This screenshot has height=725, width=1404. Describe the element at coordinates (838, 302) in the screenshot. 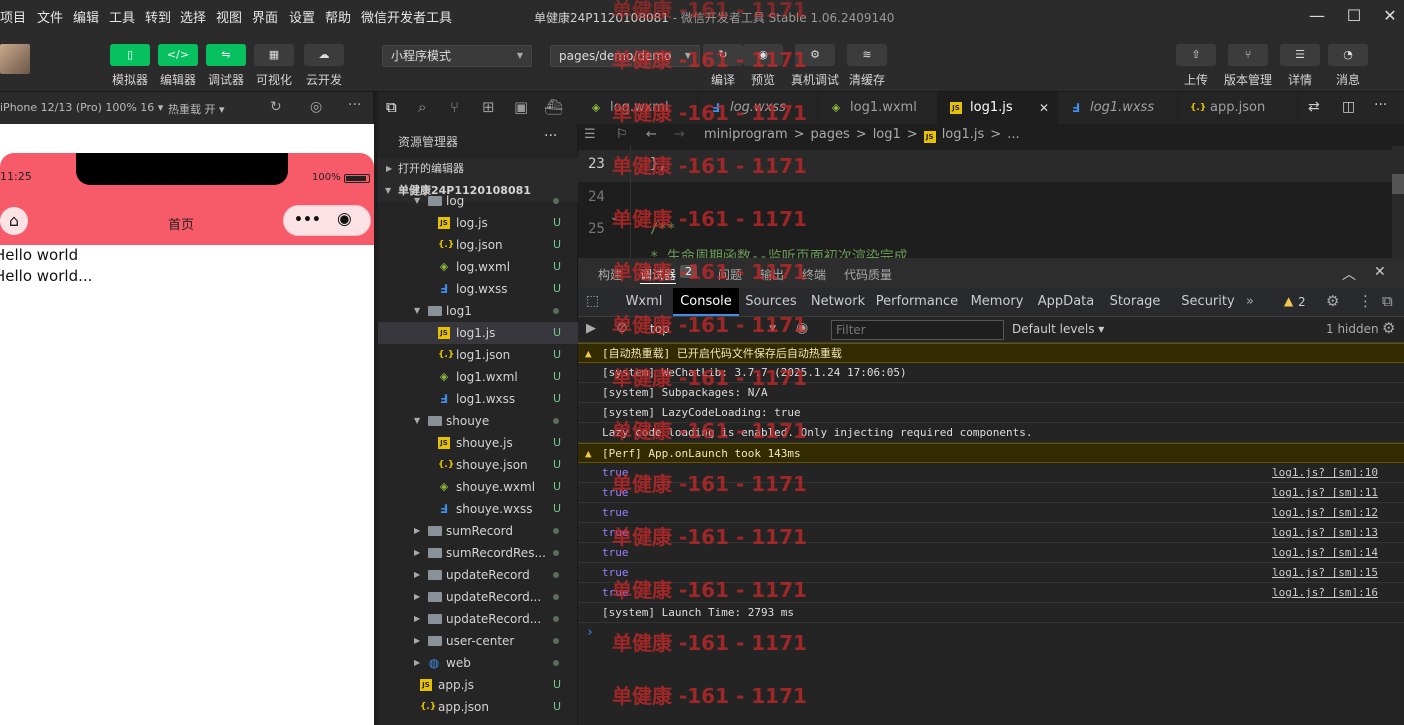

I see `panel-tab-network: Network` at that location.